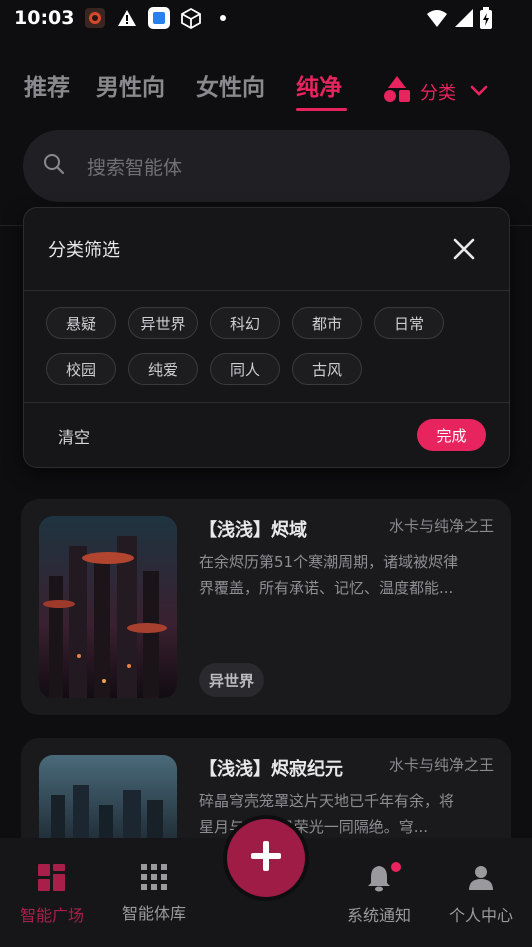 The height and width of the screenshot is (947, 532). What do you see at coordinates (378, 915) in the screenshot?
I see `nav-label: 系统通知` at bounding box center [378, 915].